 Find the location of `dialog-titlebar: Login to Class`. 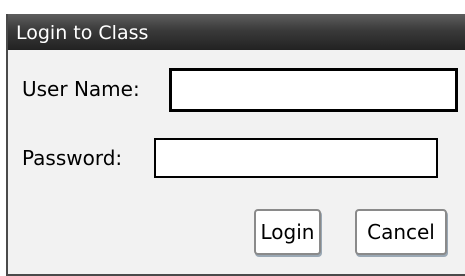

dialog-titlebar: Login to Class is located at coordinates (236, 32).